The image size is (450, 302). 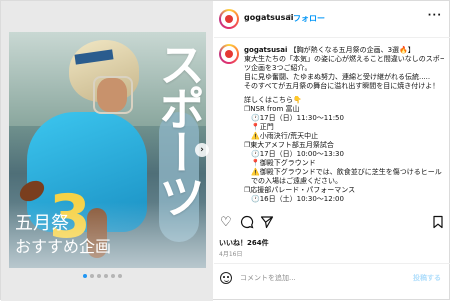 What do you see at coordinates (259, 127) in the screenshot?
I see `caption-line: 📍正門` at bounding box center [259, 127].